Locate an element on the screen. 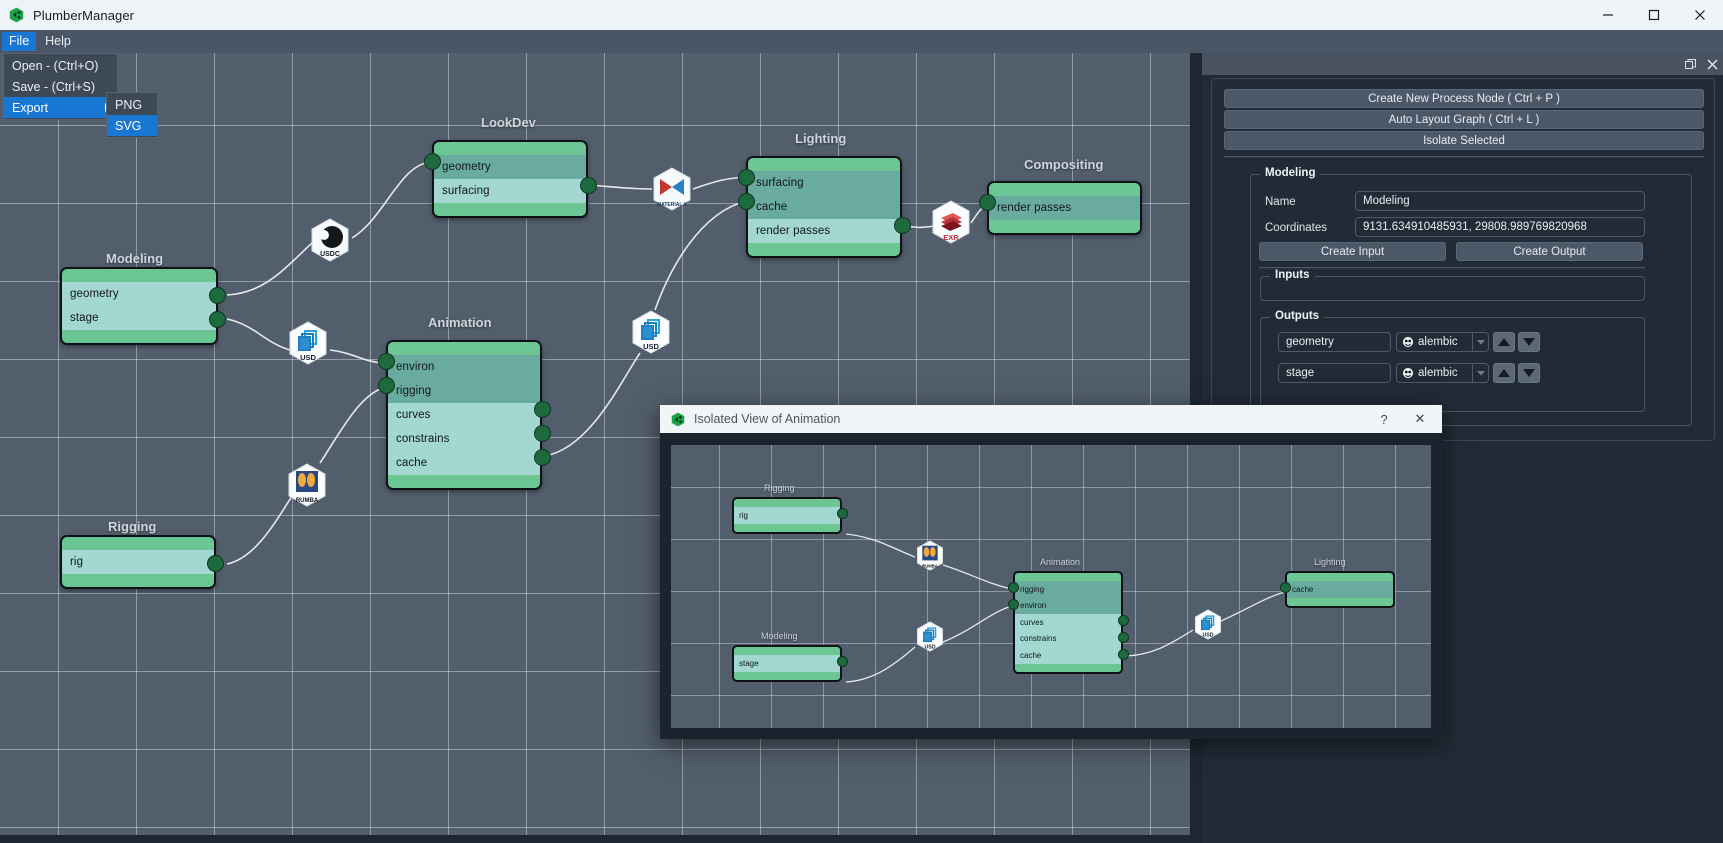  graph-node-animation: environ rigging curves constrains cache is located at coordinates (464, 415).